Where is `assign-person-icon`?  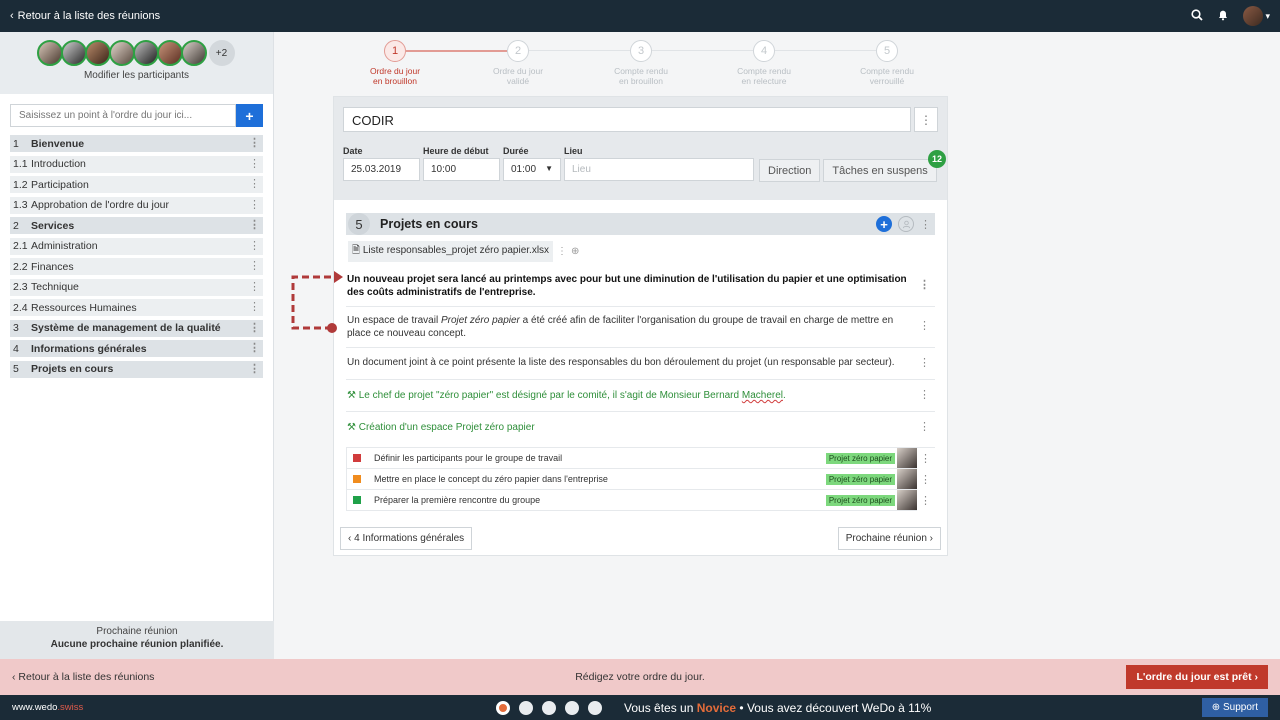 assign-person-icon is located at coordinates (906, 224).